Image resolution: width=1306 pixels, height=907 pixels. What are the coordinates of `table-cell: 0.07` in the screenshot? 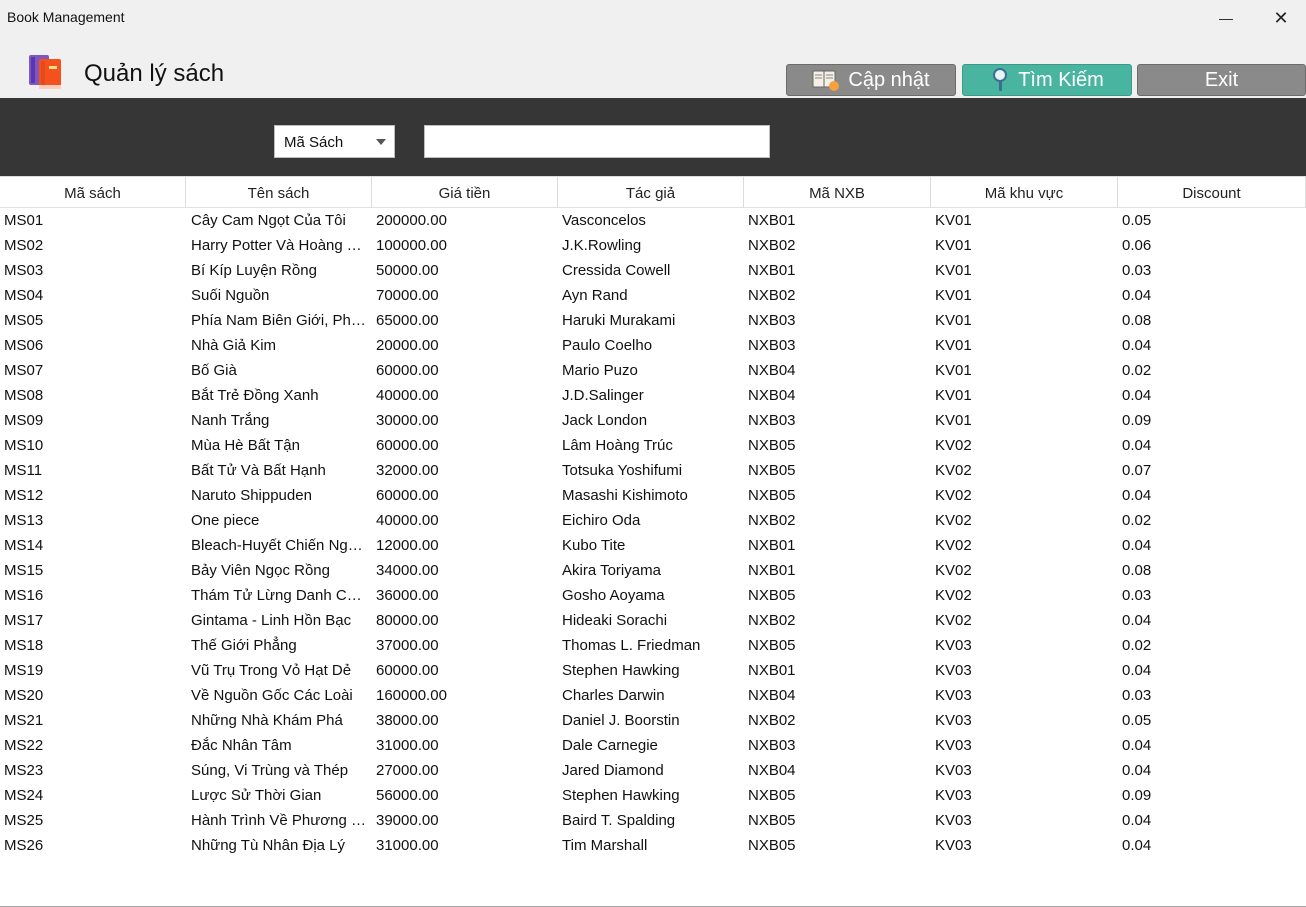 It's located at (1137, 470).